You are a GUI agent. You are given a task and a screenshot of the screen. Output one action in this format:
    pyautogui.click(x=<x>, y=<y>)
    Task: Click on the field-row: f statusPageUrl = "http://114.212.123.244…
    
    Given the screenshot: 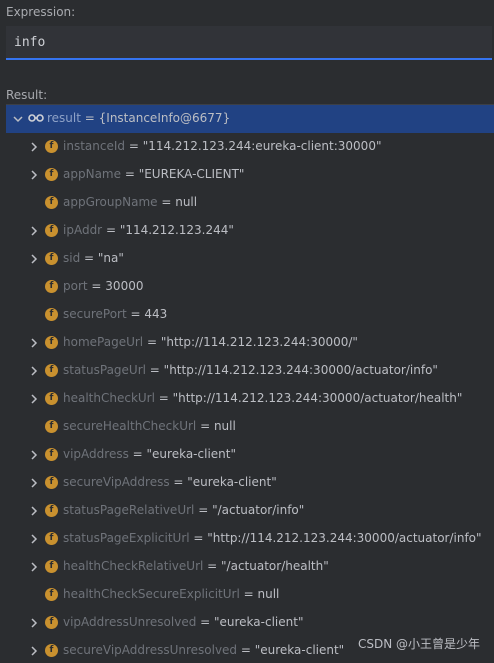 What is the action you would take?
    pyautogui.click(x=250, y=371)
    